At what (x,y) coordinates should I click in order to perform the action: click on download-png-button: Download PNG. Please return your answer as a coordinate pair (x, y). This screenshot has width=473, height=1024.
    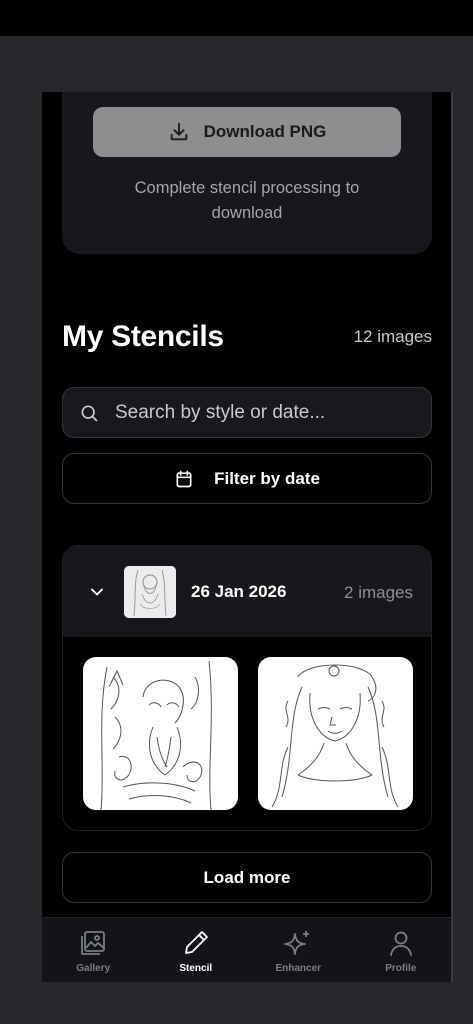
    Looking at the image, I should click on (247, 132).